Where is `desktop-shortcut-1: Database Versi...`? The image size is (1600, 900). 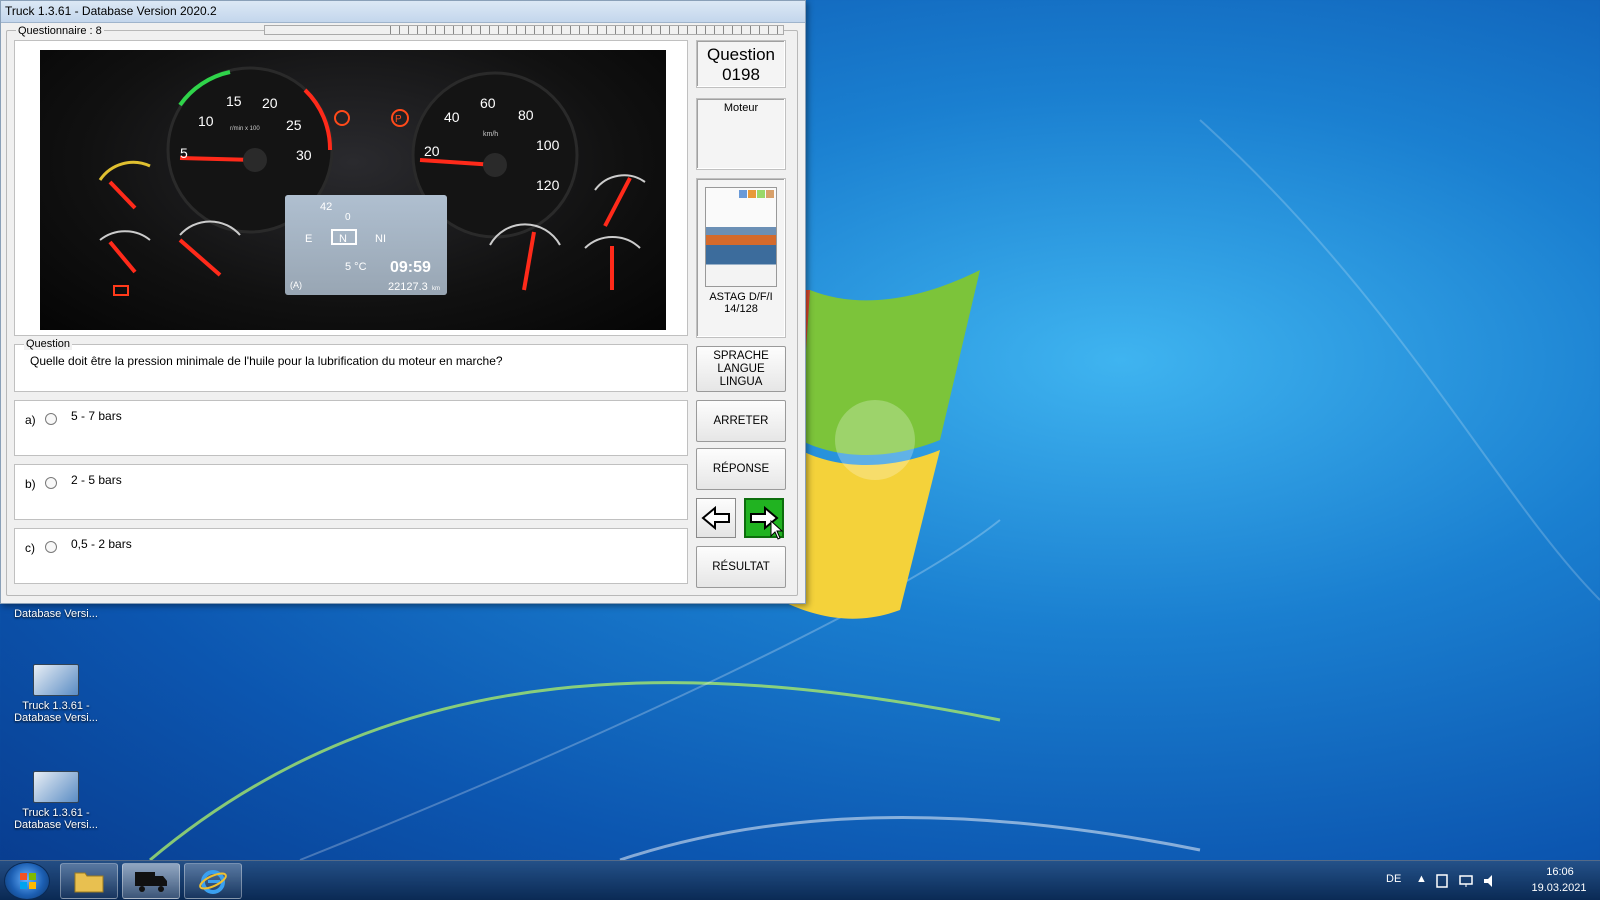
desktop-shortcut-1: Database Versi... is located at coordinates (56, 614).